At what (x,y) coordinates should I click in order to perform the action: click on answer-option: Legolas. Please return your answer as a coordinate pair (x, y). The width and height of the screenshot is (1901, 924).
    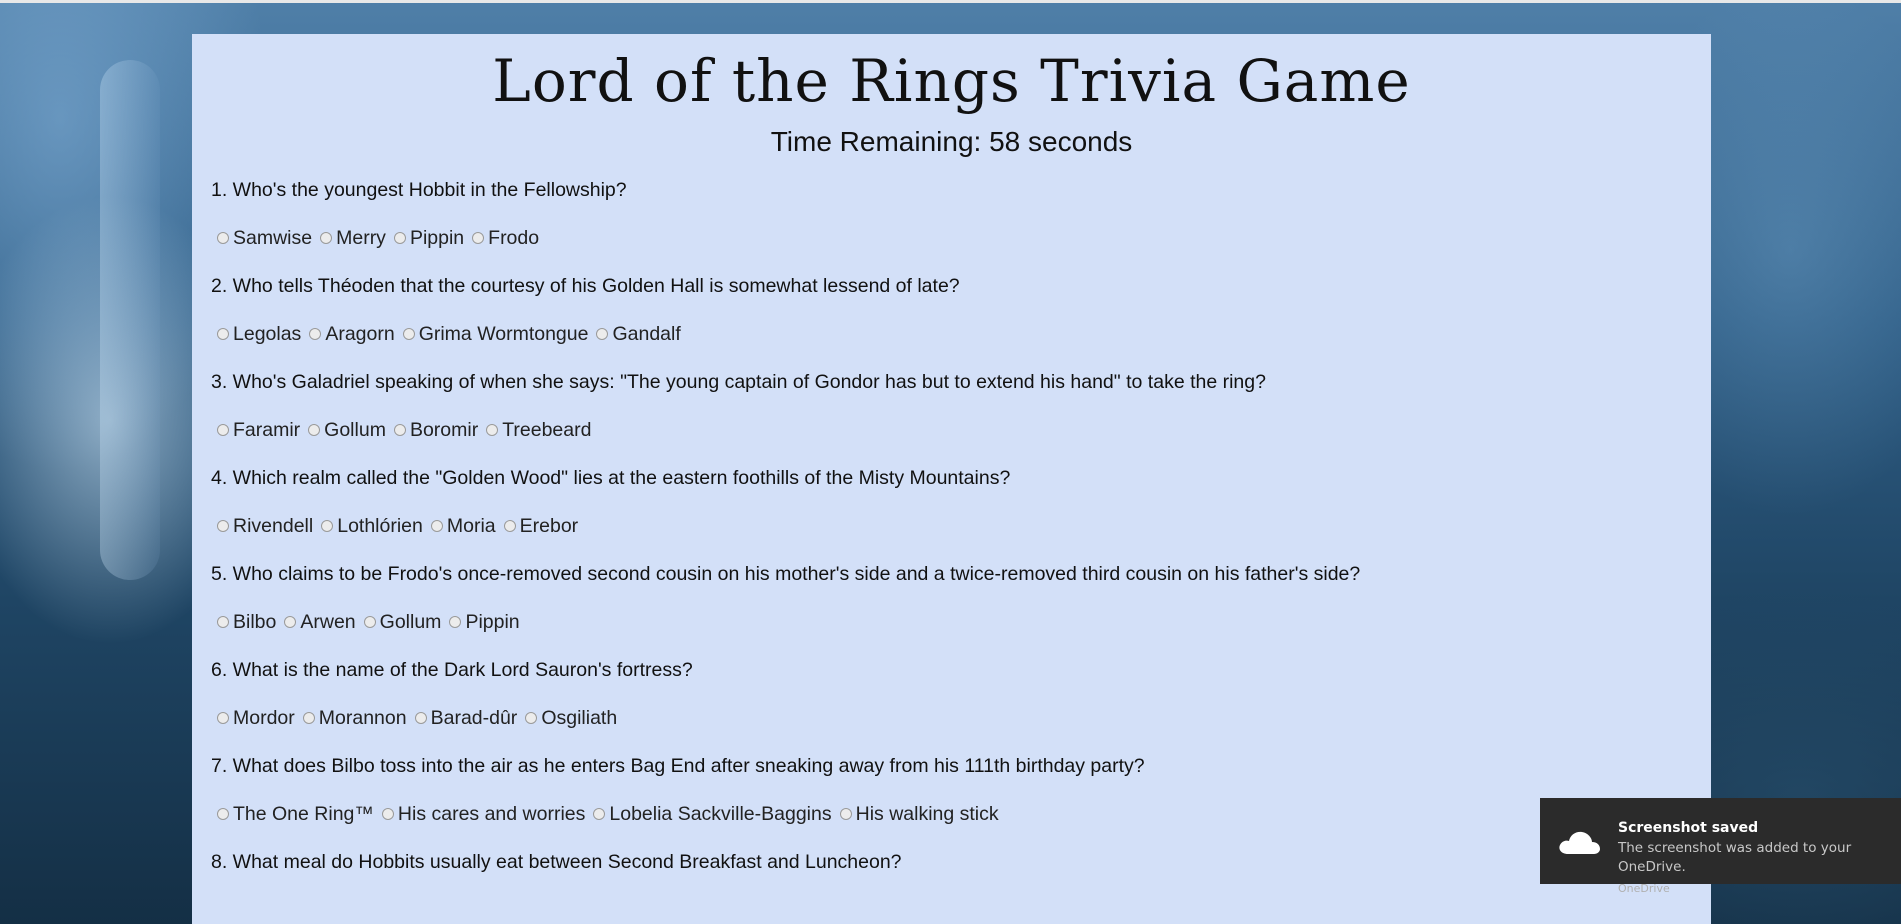
    Looking at the image, I should click on (259, 334).